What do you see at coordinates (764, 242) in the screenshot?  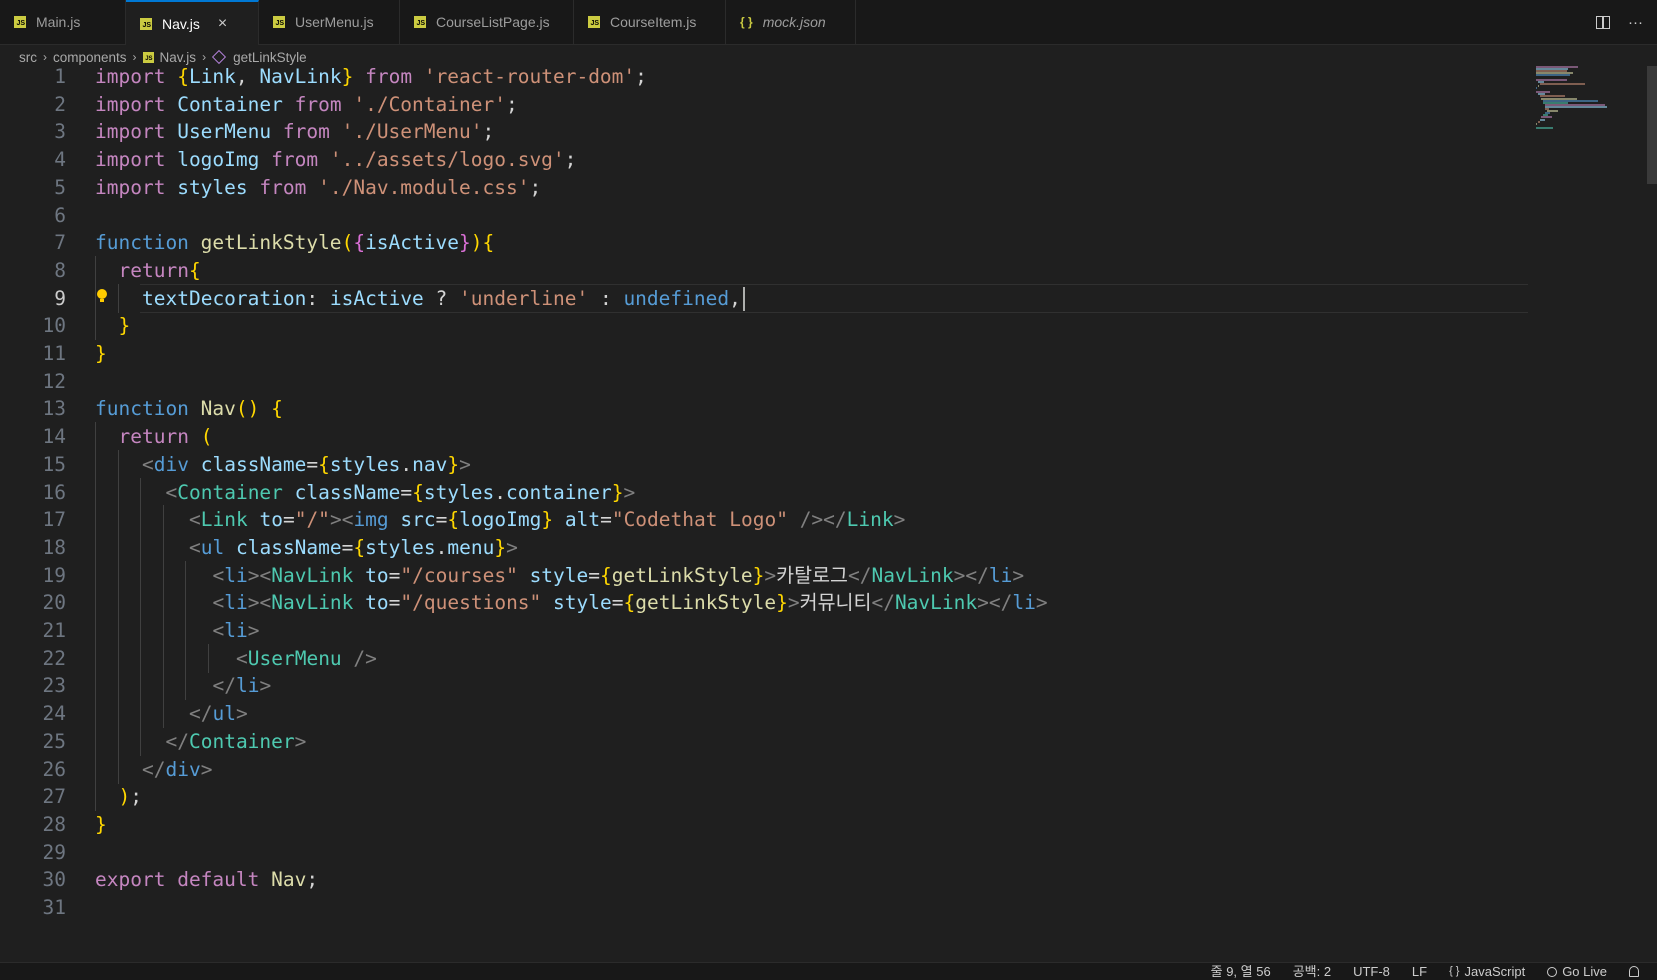 I see `code-line: 7 function getLinkStyle({isActive}){` at bounding box center [764, 242].